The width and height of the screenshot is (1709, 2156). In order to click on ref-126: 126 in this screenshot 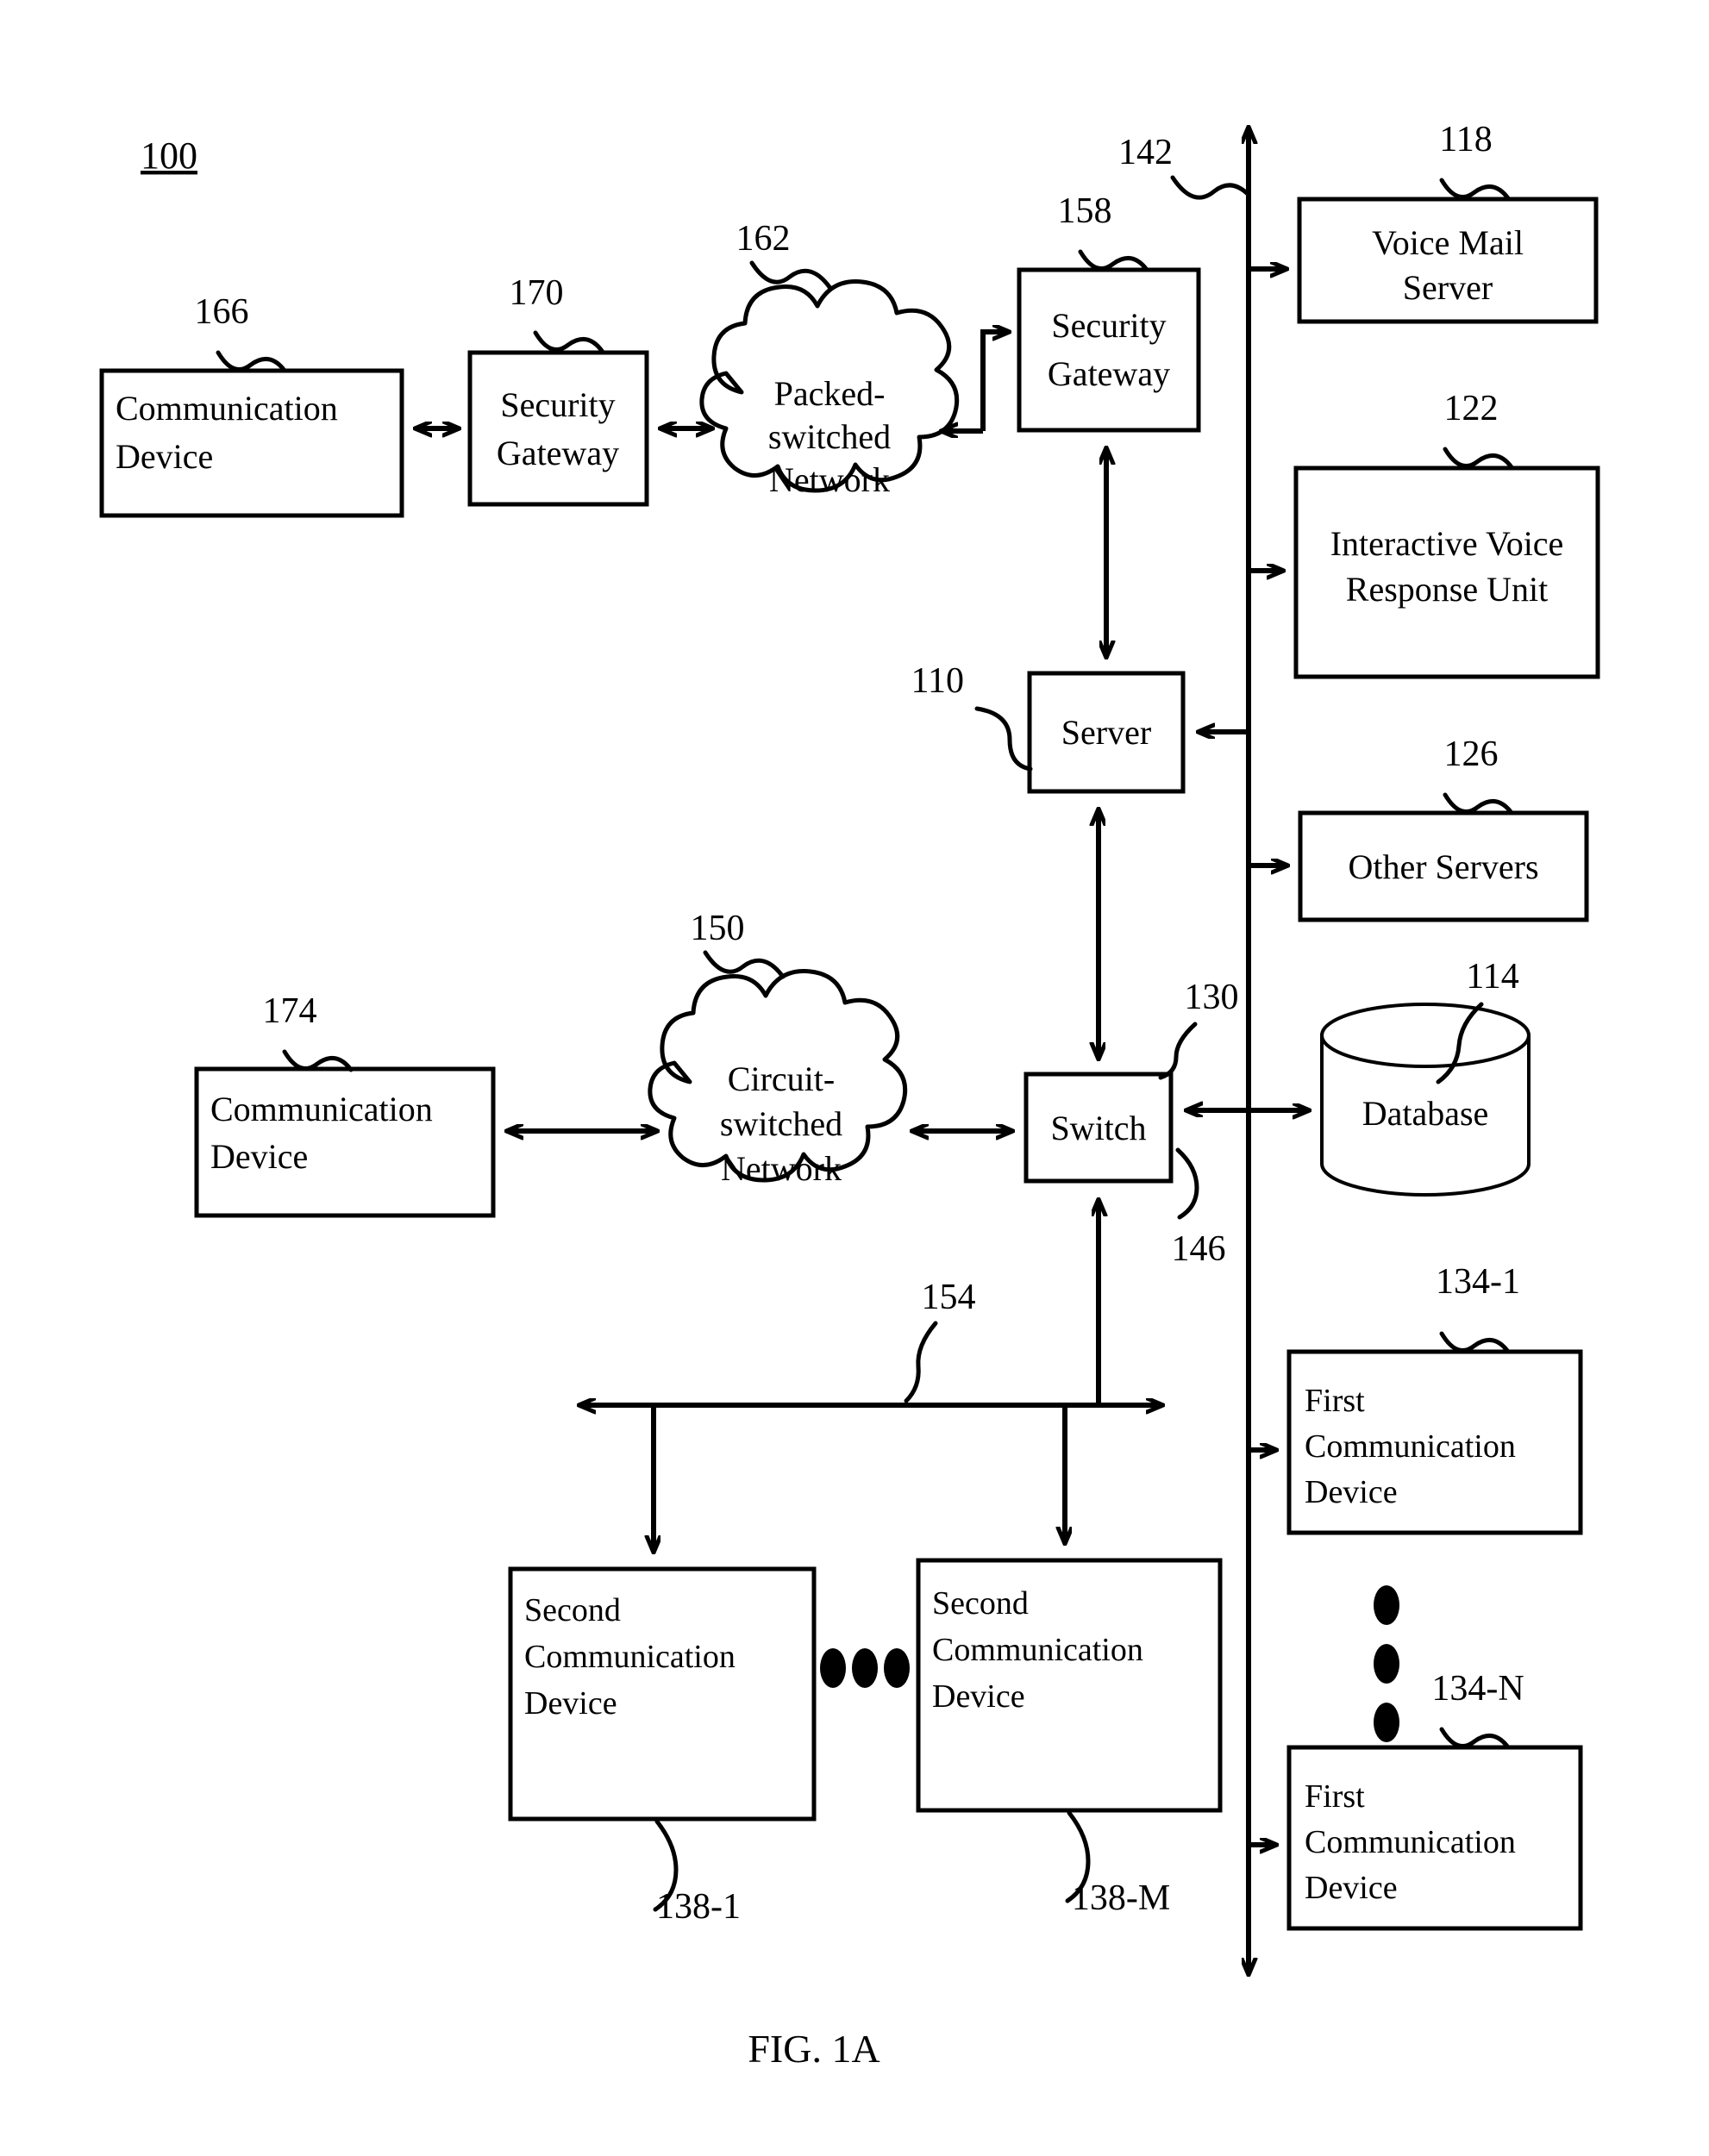, I will do `click(1471, 754)`.